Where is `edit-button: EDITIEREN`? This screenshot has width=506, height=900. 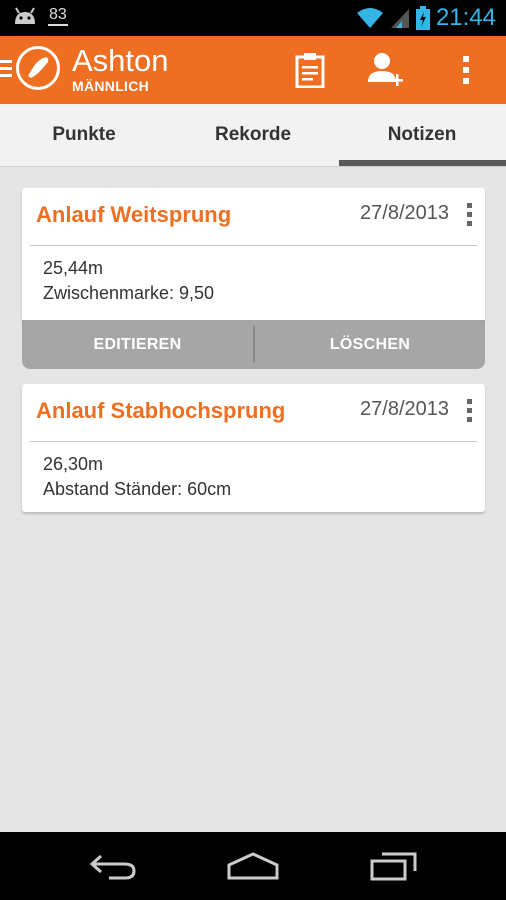
edit-button: EDITIEREN is located at coordinates (137, 344).